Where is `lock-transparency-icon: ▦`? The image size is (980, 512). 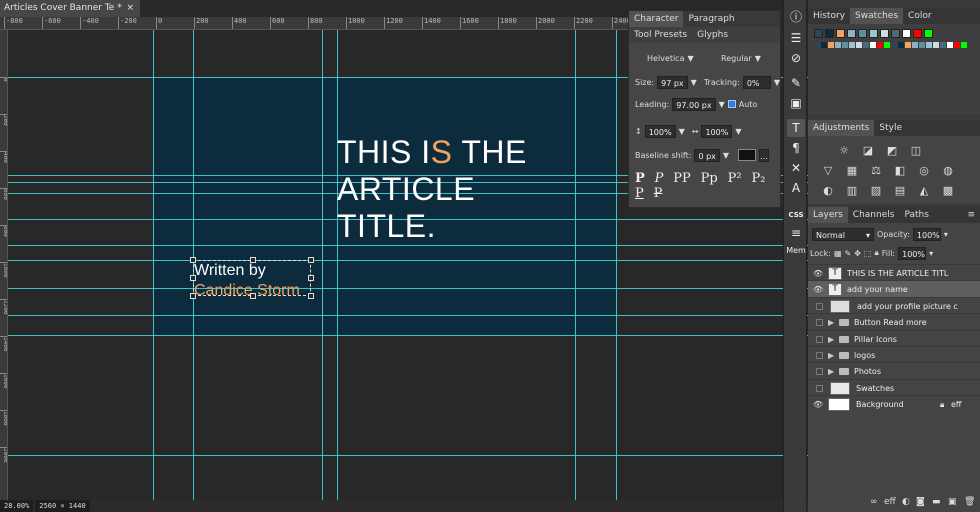 lock-transparency-icon: ▦ is located at coordinates (838, 253).